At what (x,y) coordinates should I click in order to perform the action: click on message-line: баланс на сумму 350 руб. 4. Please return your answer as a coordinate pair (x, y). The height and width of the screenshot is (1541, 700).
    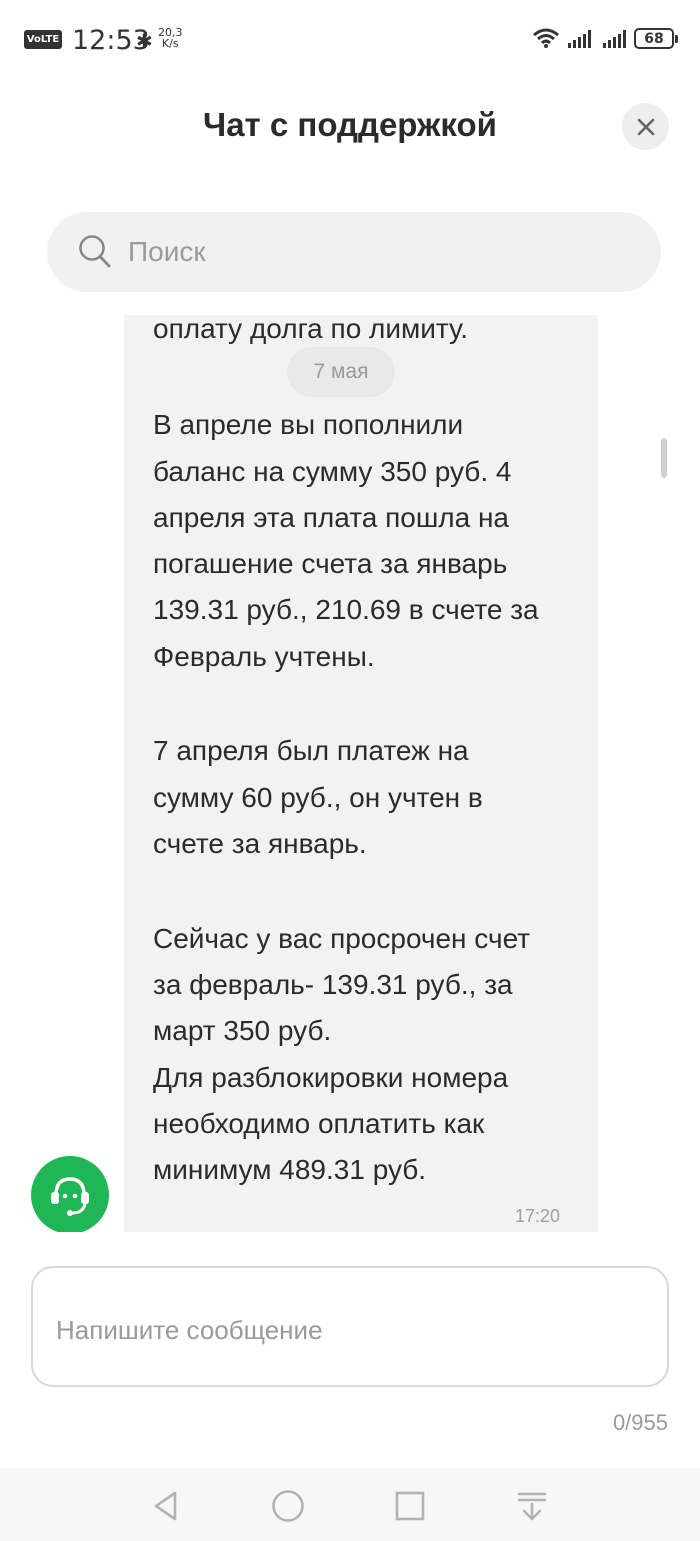
    Looking at the image, I should click on (332, 471).